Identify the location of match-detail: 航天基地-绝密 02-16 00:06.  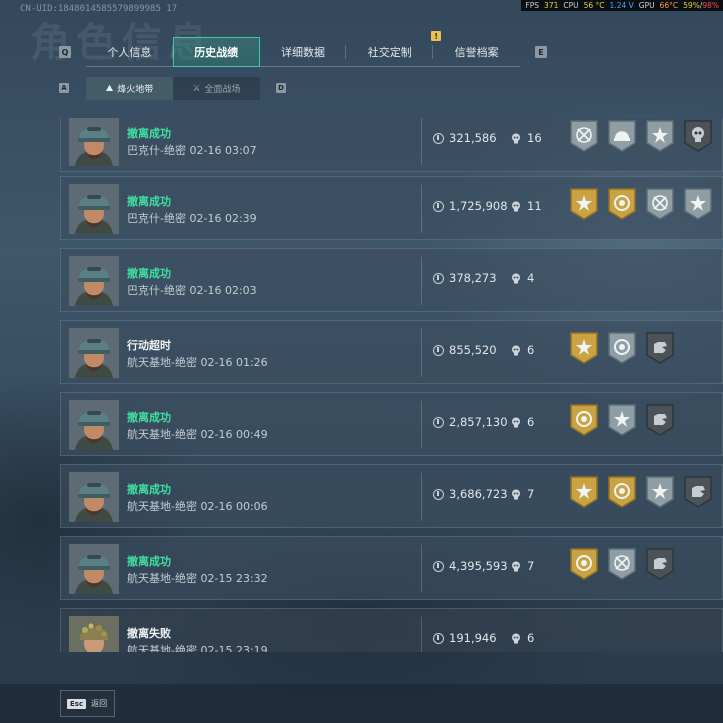
(197, 506).